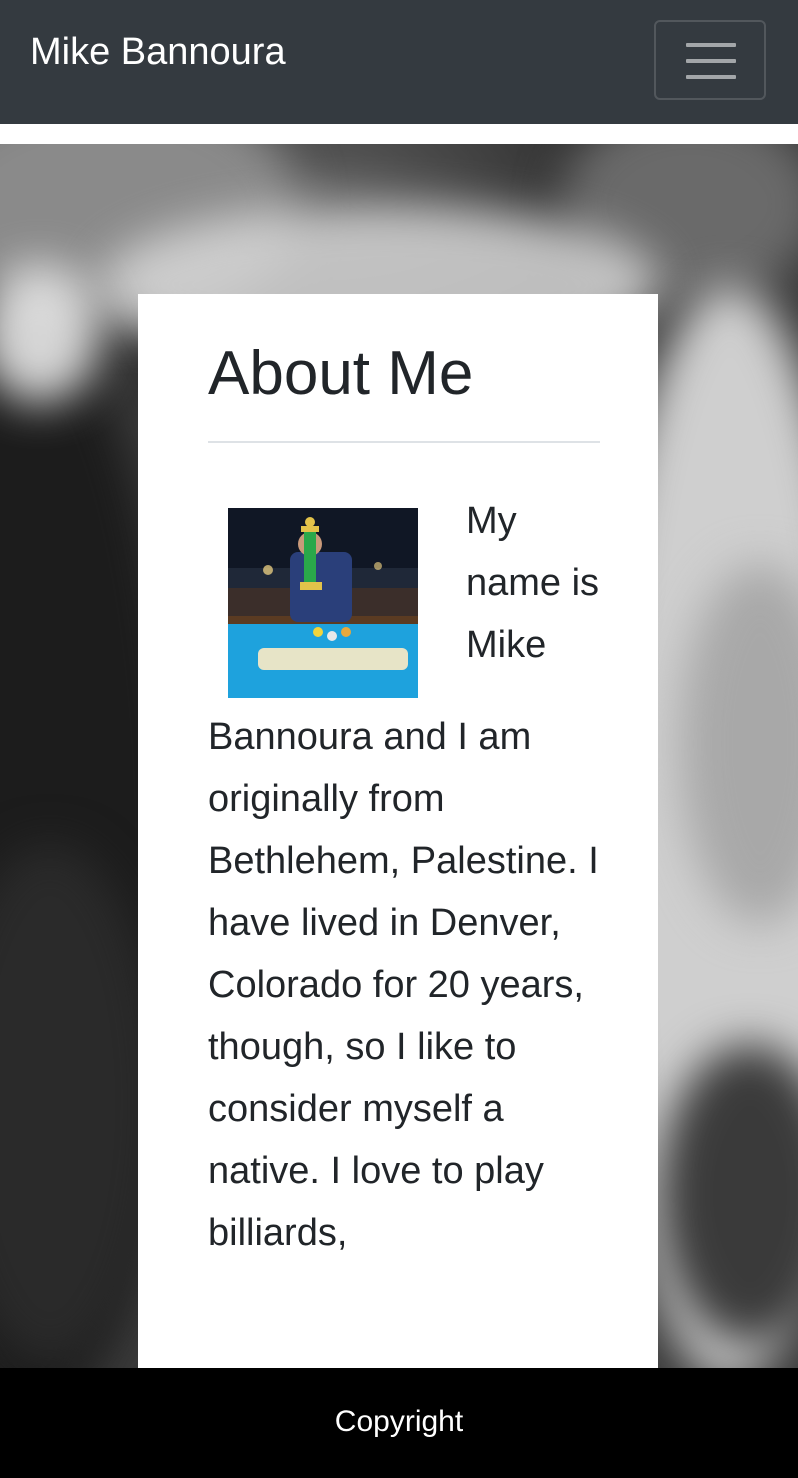 Image resolution: width=798 pixels, height=1478 pixels. I want to click on profile-photo, so click(323, 603).